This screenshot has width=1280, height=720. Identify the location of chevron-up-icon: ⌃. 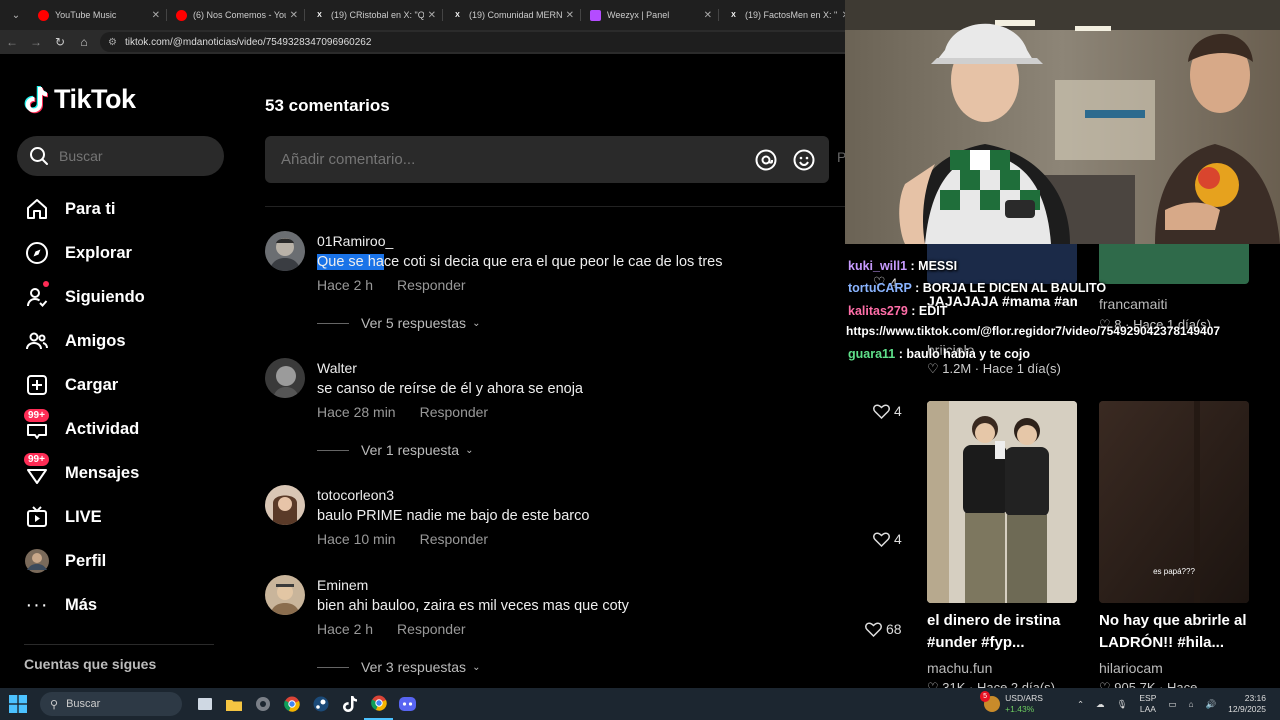
(1080, 704).